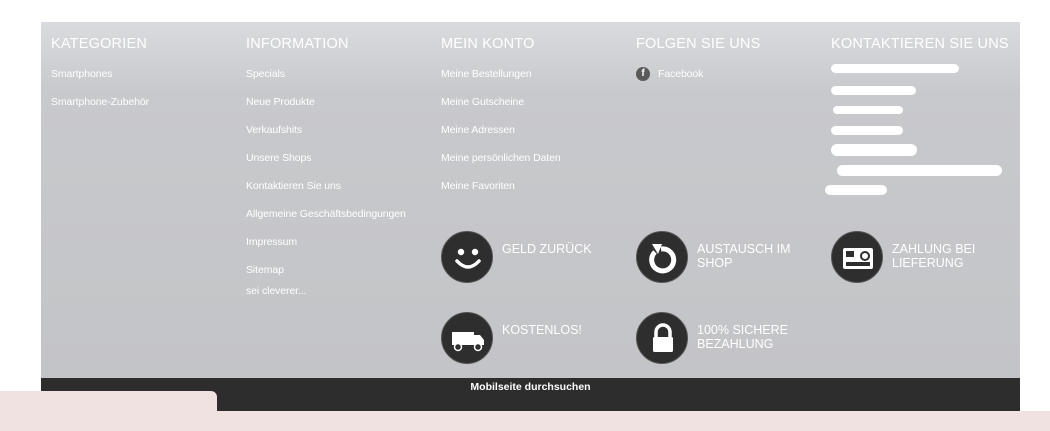 This screenshot has width=1050, height=431. What do you see at coordinates (297, 44) in the screenshot?
I see `column-title-information: INFORMATION` at bounding box center [297, 44].